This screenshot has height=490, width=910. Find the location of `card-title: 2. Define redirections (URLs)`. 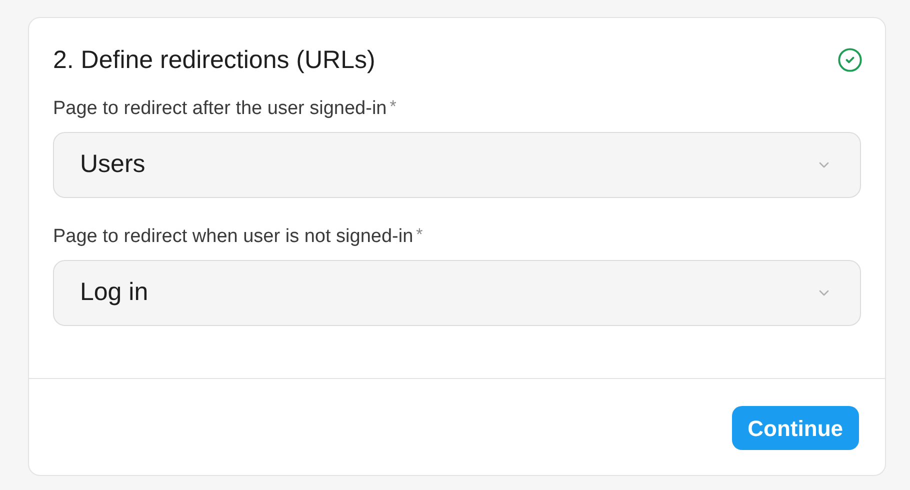

card-title: 2. Define redirections (URLs) is located at coordinates (214, 60).